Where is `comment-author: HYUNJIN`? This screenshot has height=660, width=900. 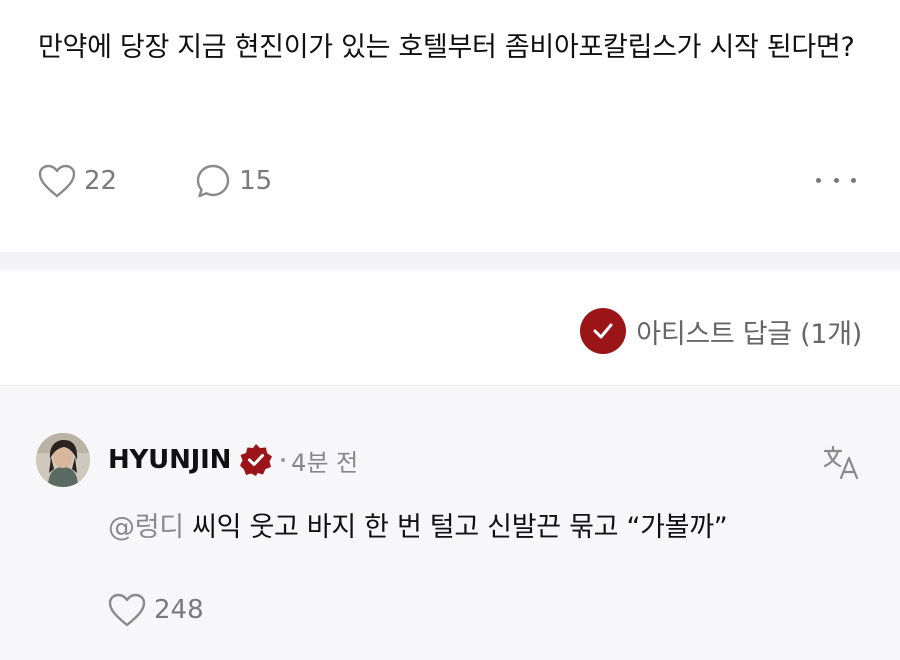
comment-author: HYUNJIN is located at coordinates (169, 460).